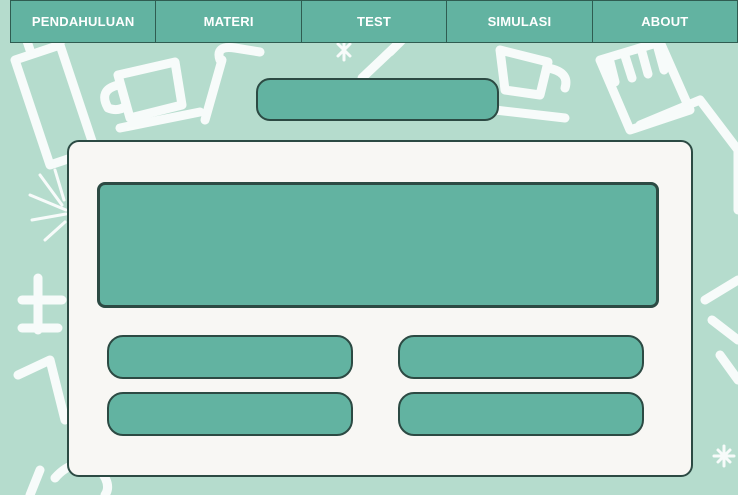  Describe the element at coordinates (230, 414) in the screenshot. I see `answer-option-c` at that location.